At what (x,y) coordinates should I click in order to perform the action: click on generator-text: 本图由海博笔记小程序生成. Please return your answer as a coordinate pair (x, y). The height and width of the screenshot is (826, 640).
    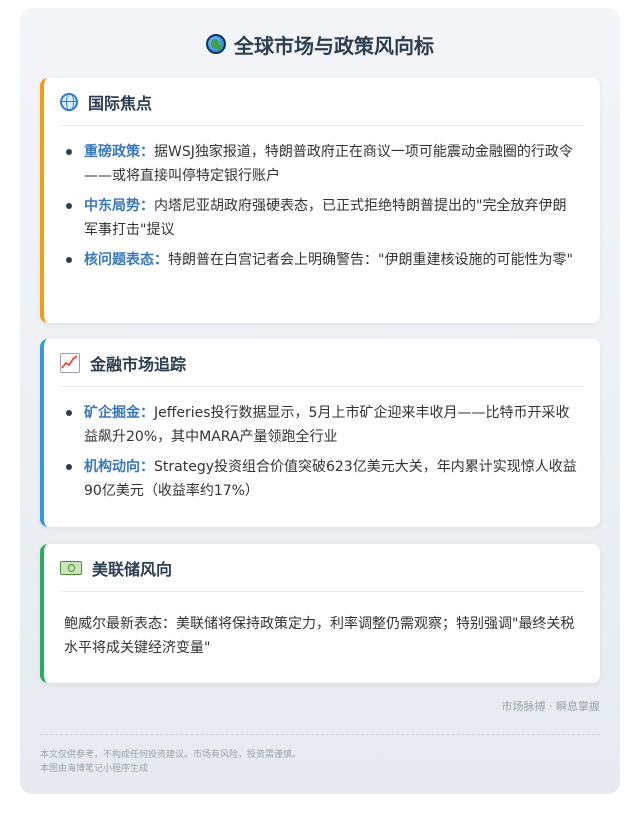
    Looking at the image, I should click on (94, 769).